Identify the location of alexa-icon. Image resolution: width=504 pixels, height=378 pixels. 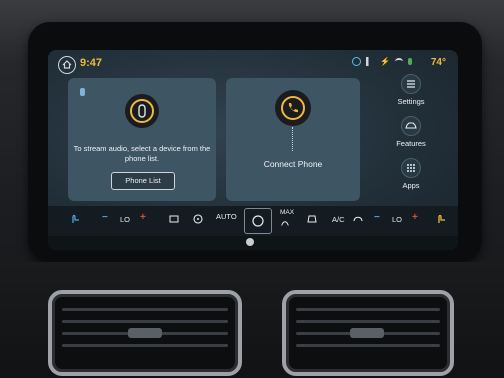
(357, 61).